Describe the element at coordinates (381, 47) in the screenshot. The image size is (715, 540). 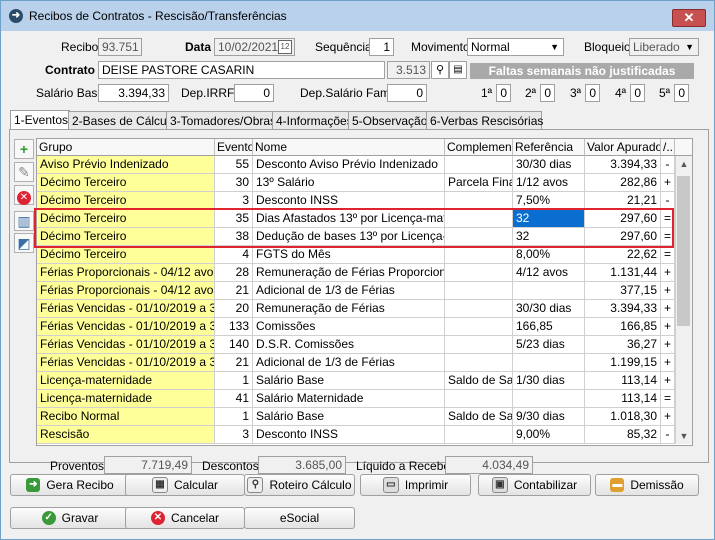
I see `sequencia-field: 1` at that location.